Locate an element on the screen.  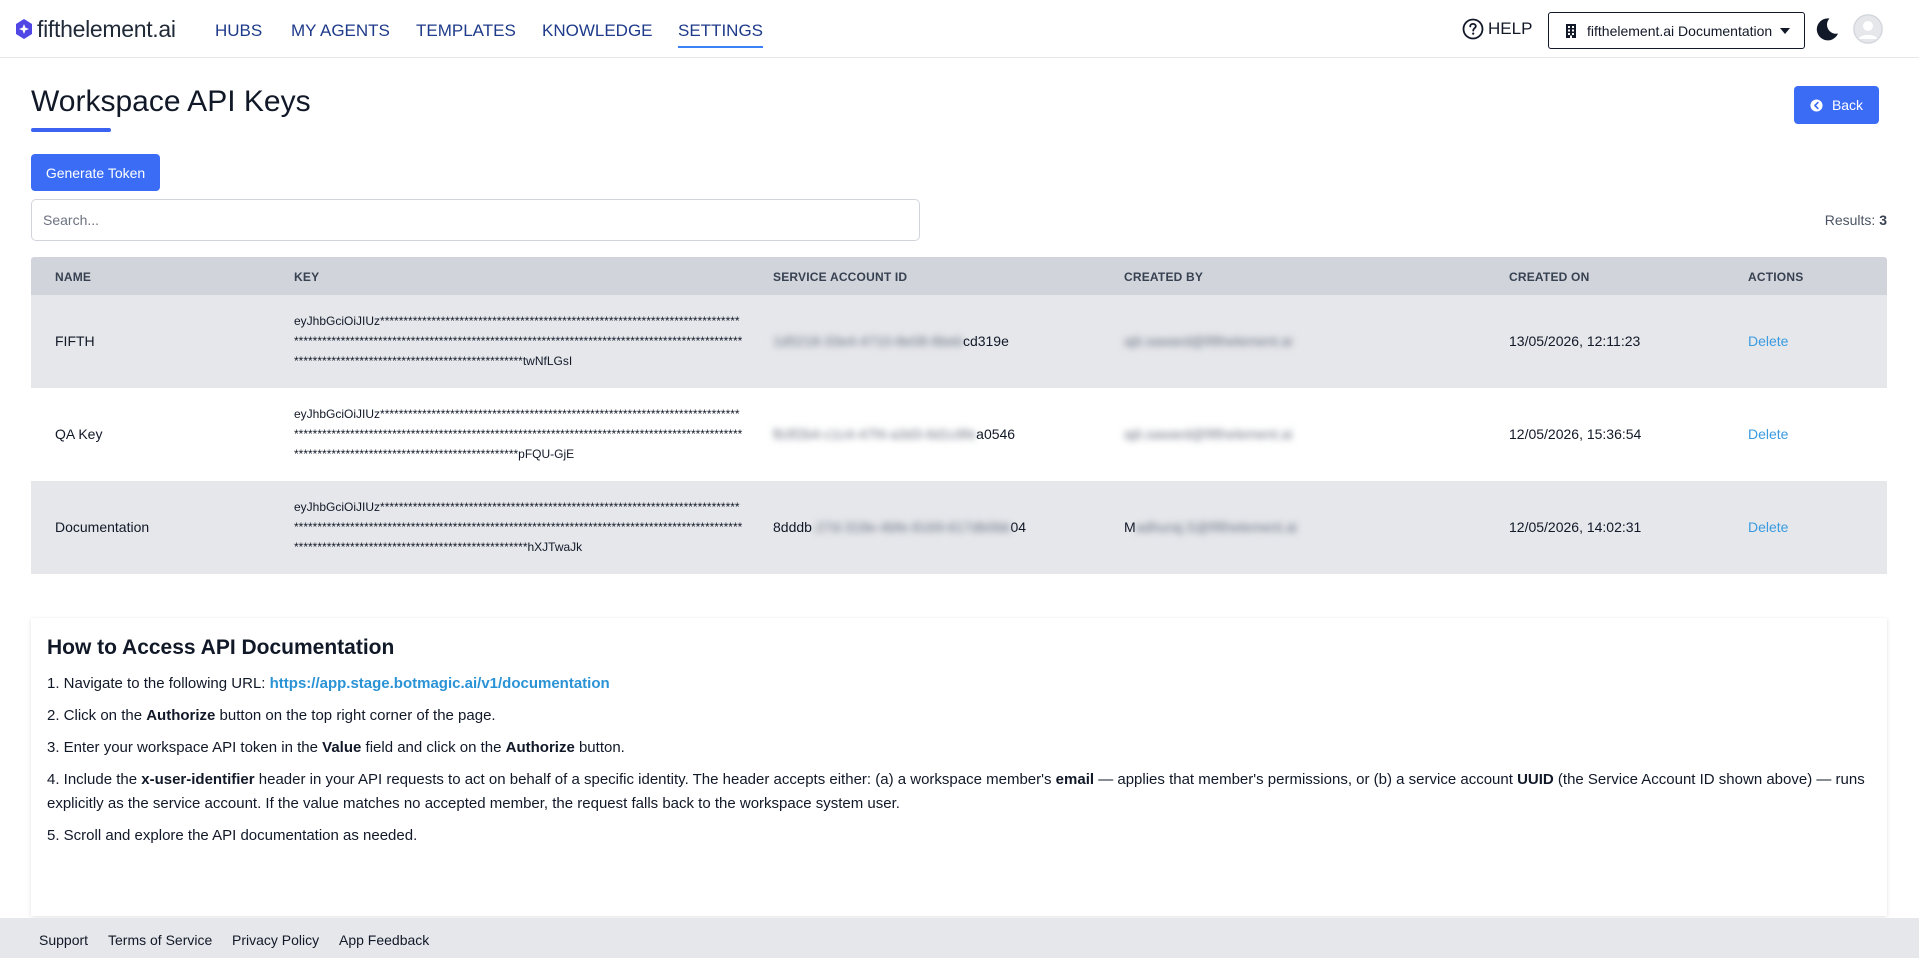
service-id-visible: cd319e is located at coordinates (985, 341).